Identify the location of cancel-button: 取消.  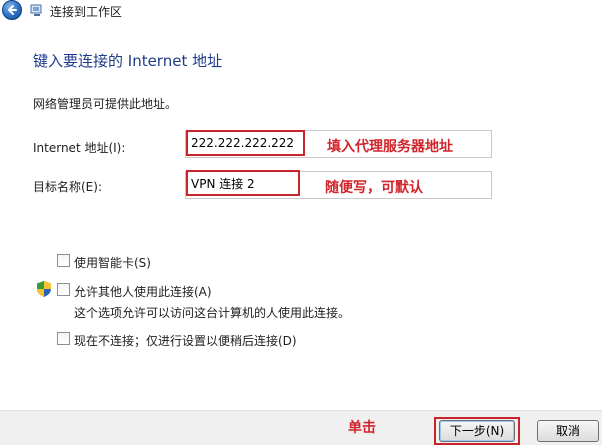
(568, 431).